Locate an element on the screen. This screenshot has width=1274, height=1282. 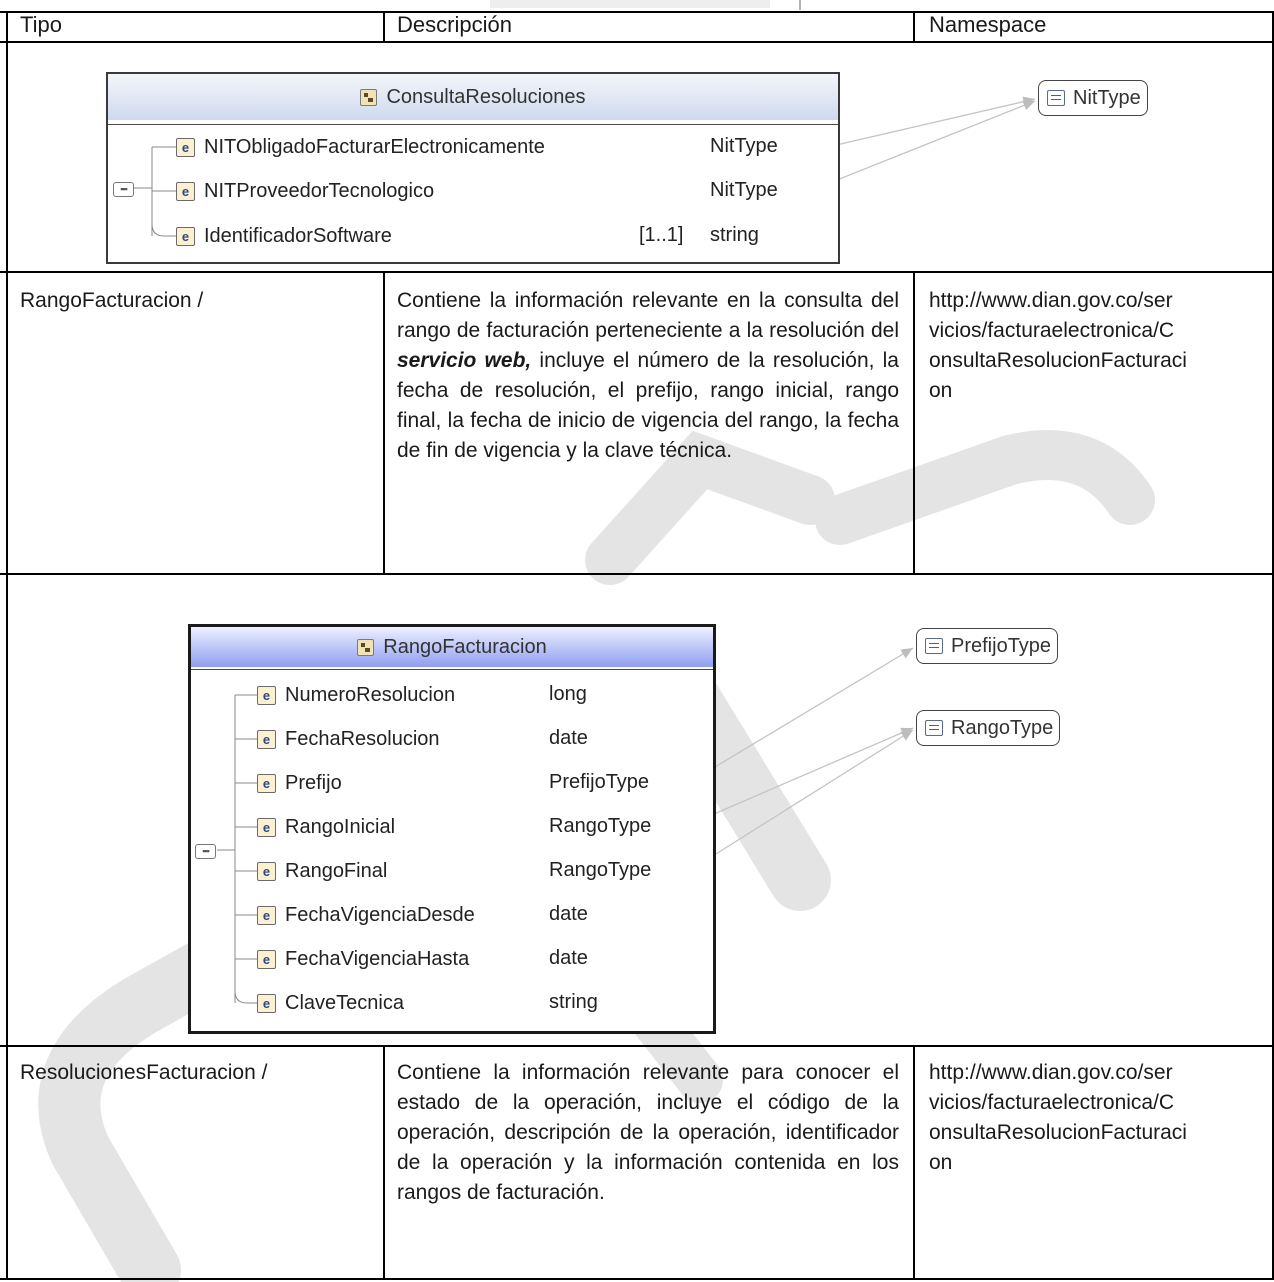
element-name: FechaResolucion is located at coordinates (362, 738).